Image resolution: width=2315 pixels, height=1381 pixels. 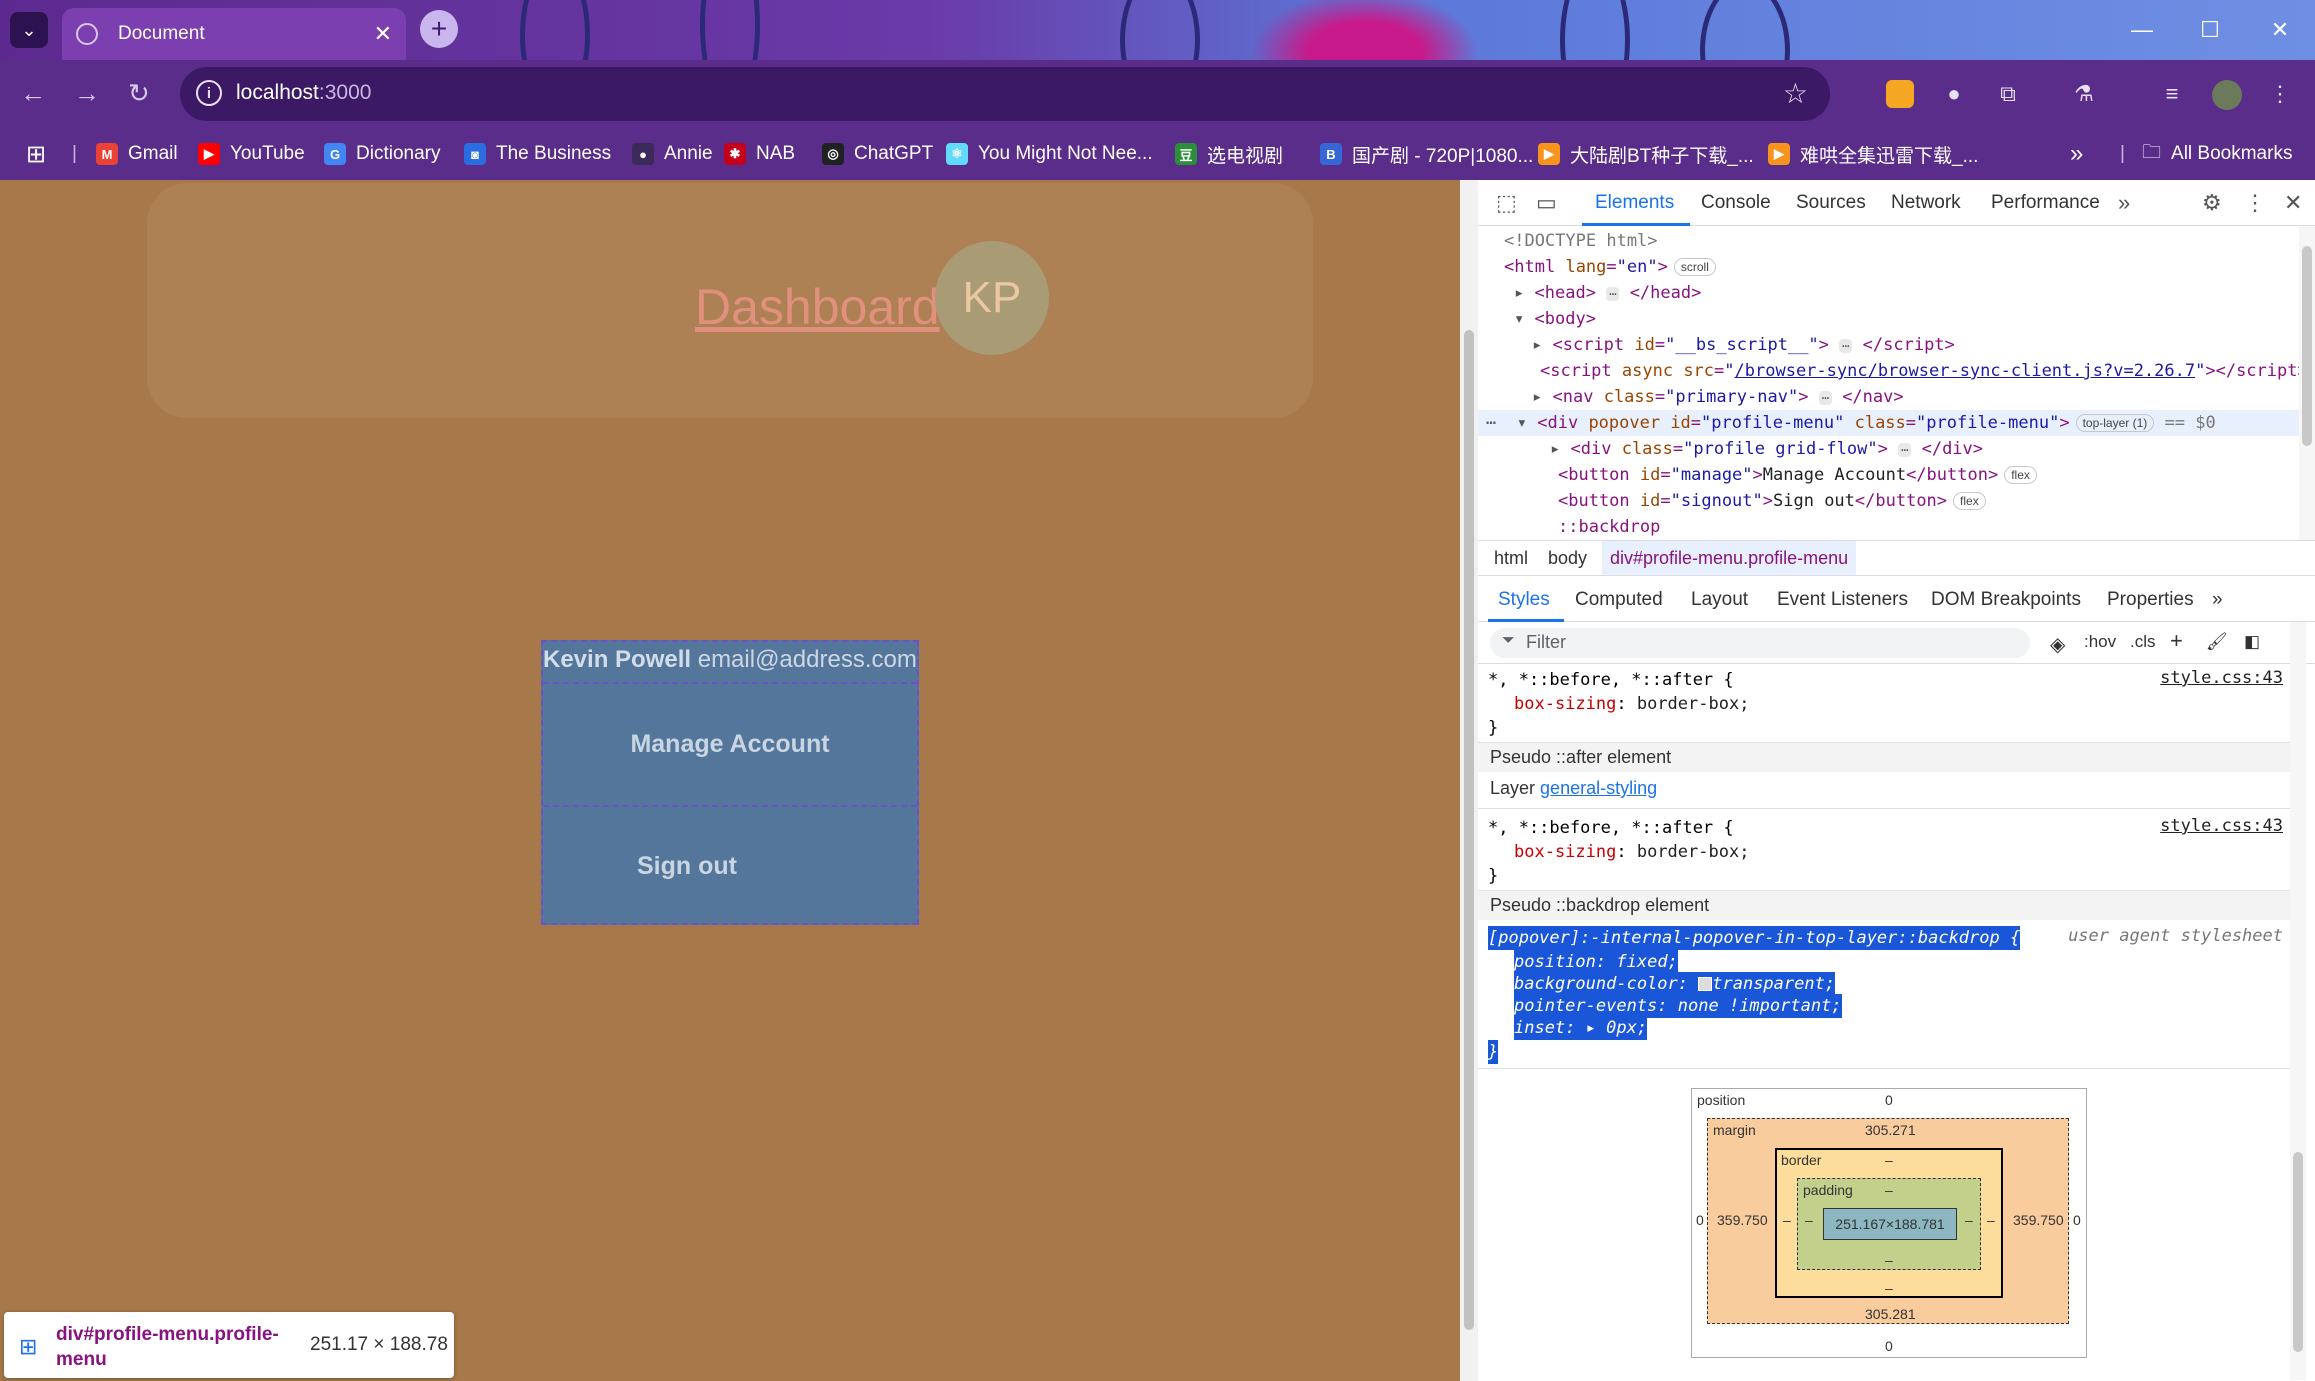 I want to click on page-scrollbar, so click(x=1469, y=780).